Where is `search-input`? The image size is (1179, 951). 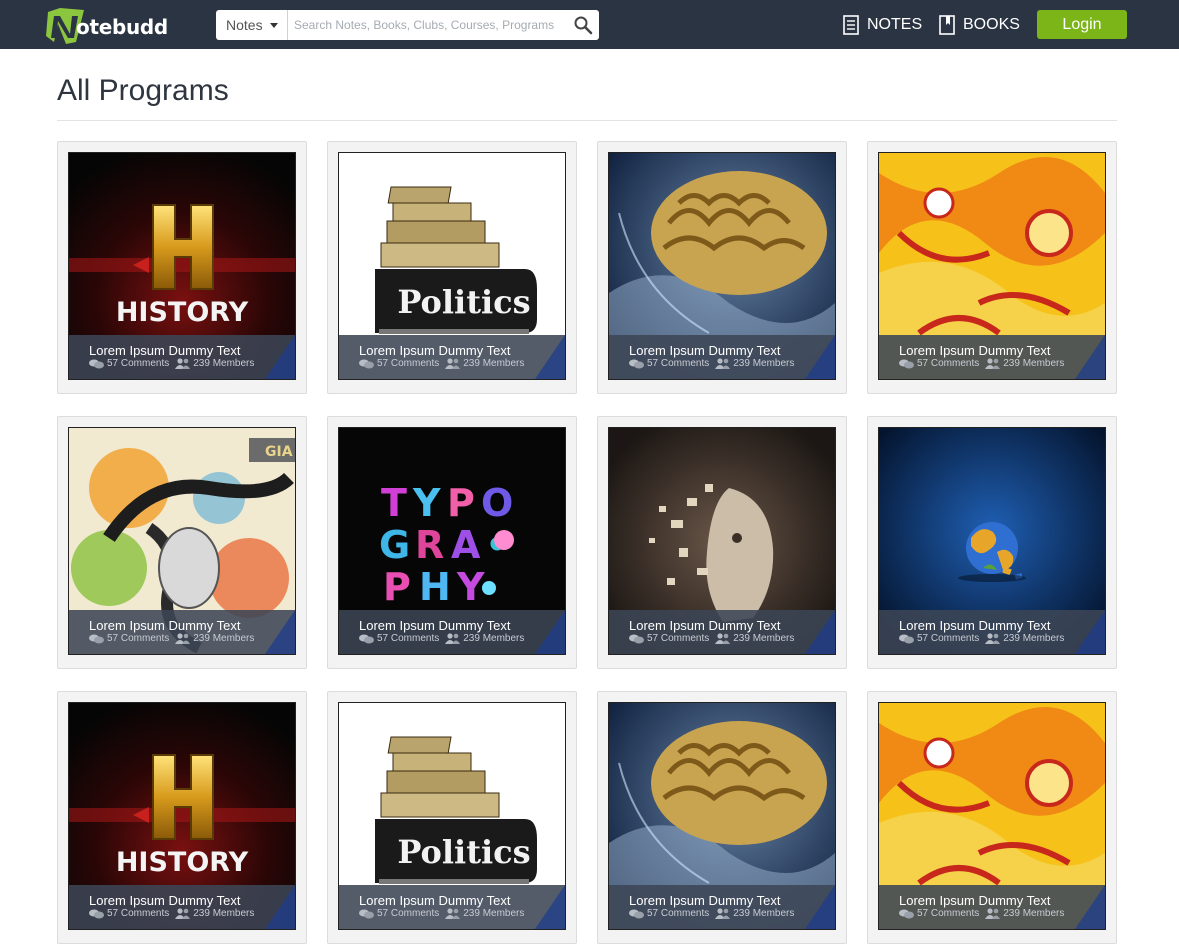
search-input is located at coordinates (428, 25).